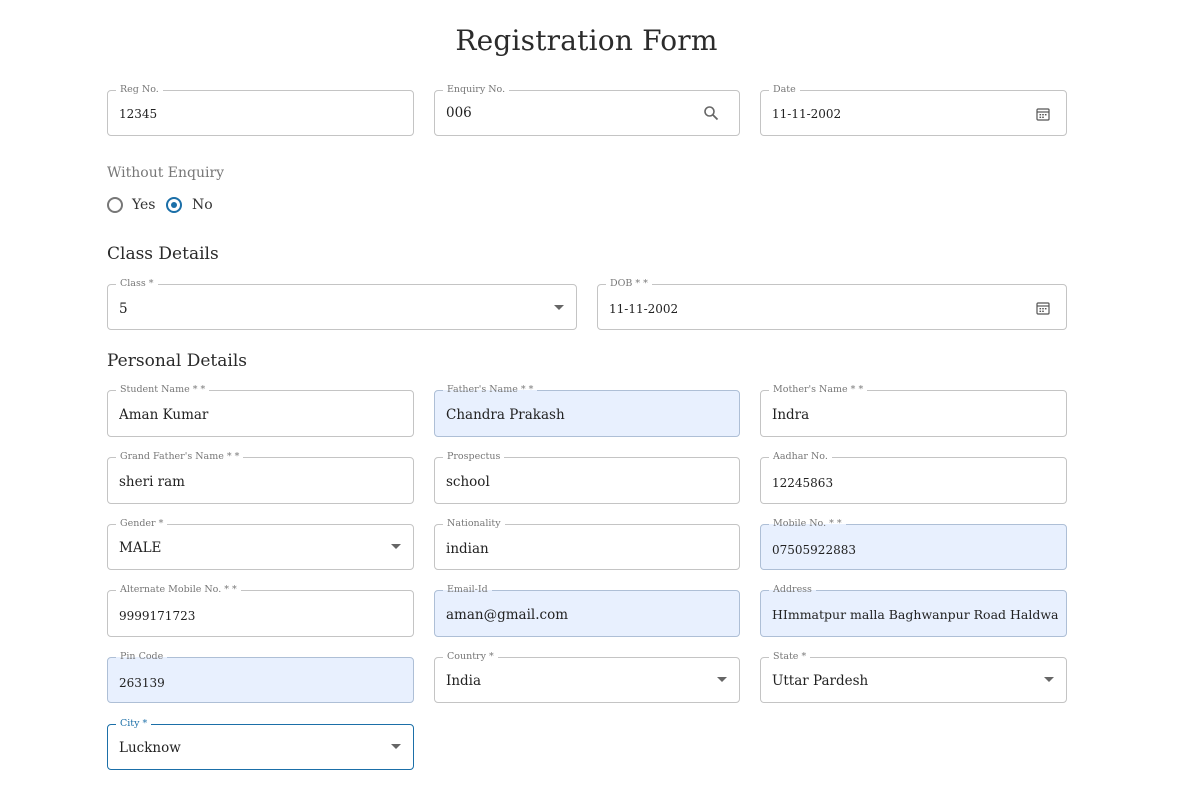 The image size is (1197, 787). I want to click on email-field: Email-Id aman@gmail.com, so click(587, 610).